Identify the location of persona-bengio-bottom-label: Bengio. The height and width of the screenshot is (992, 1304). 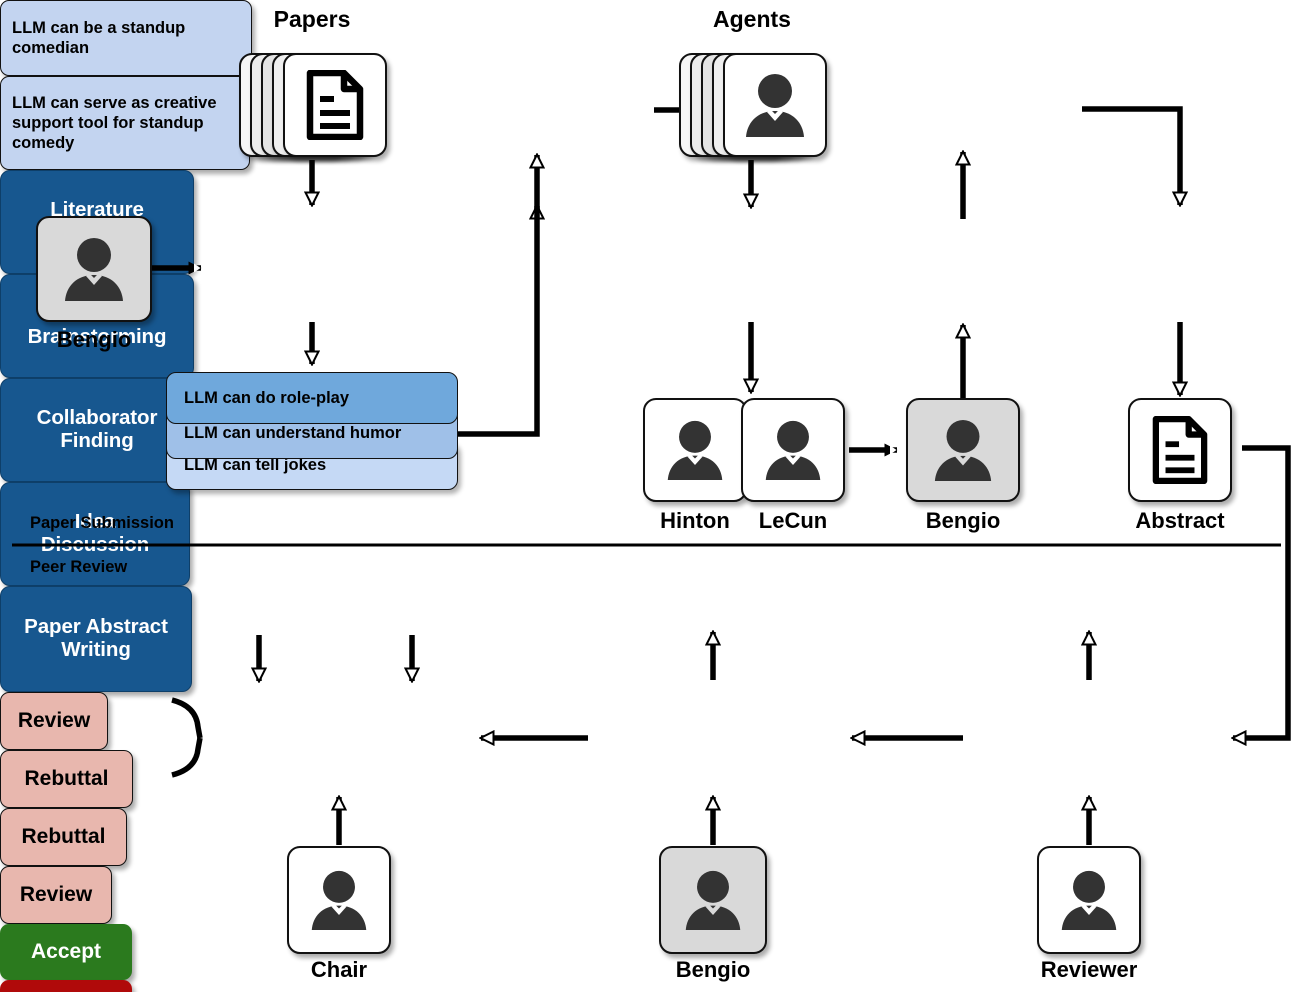
(713, 969).